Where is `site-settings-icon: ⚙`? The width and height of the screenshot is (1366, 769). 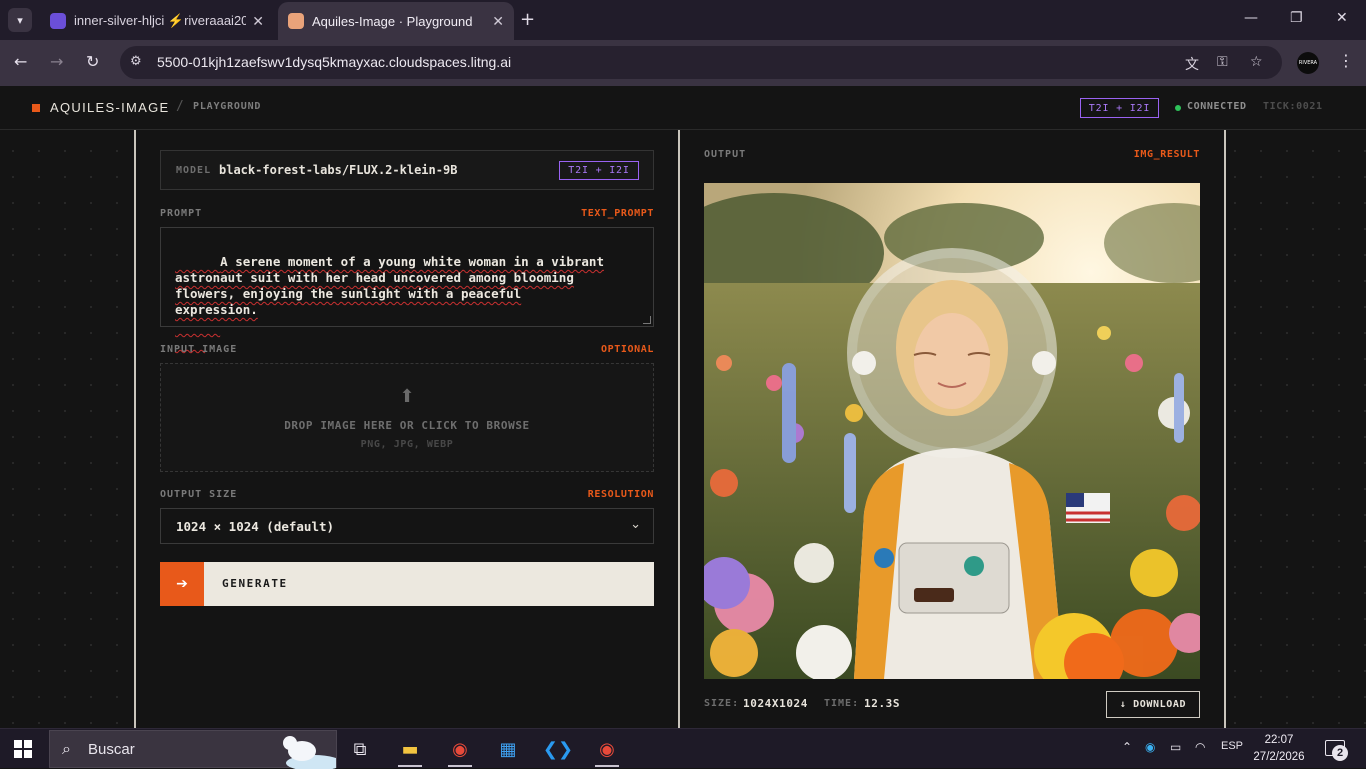 site-settings-icon: ⚙ is located at coordinates (136, 61).